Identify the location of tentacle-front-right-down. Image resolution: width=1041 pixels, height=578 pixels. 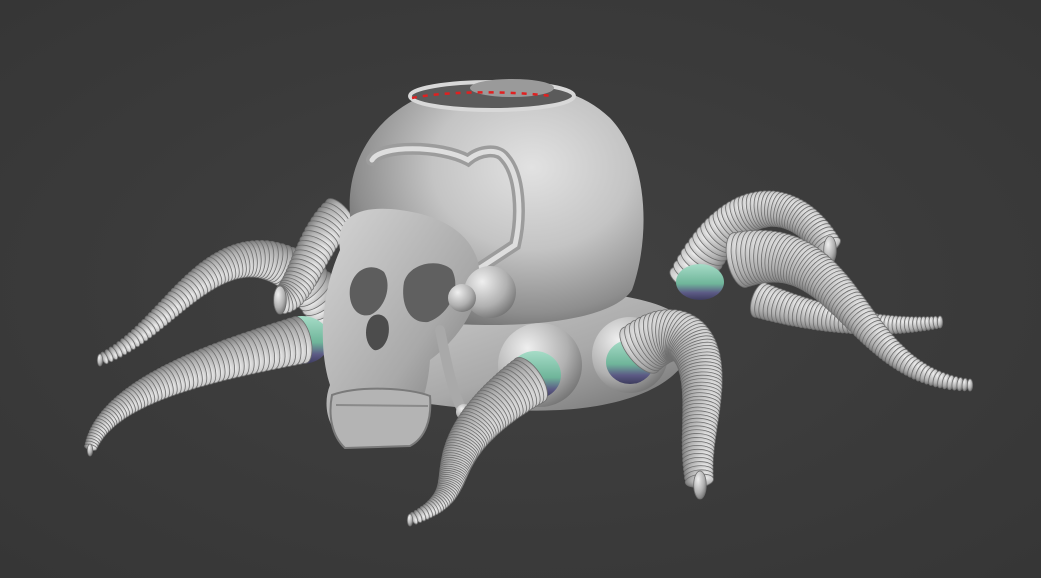
(671, 404).